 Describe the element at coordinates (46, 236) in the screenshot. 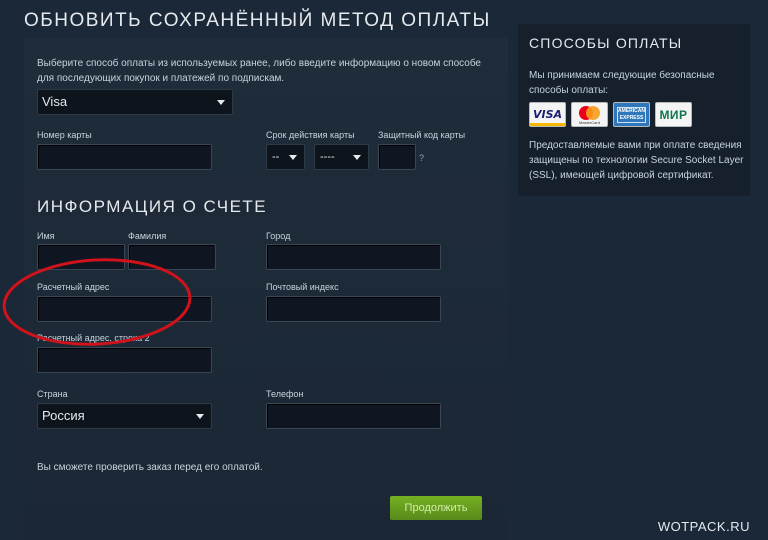

I see `first-name-label: Имя` at that location.